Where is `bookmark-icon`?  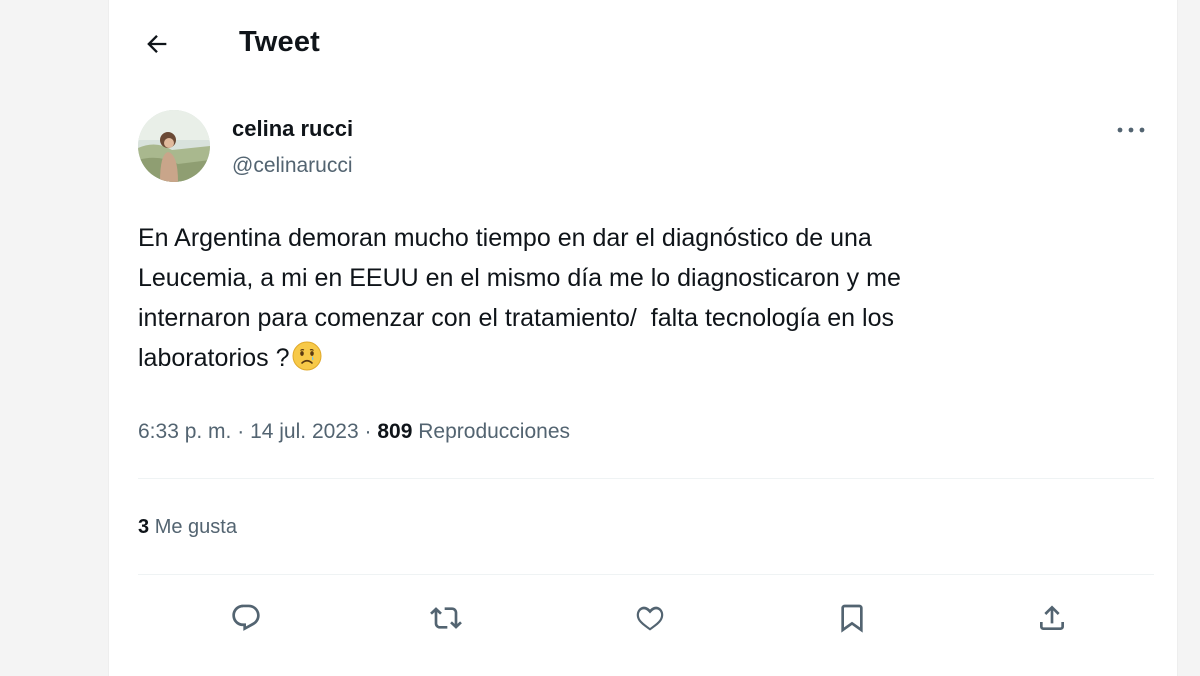 bookmark-icon is located at coordinates (852, 618).